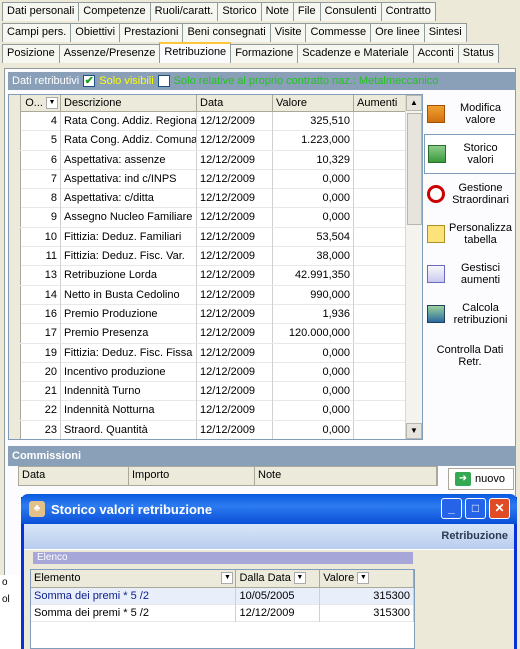  Describe the element at coordinates (41, 160) in the screenshot. I see `cell-o: 6` at that location.